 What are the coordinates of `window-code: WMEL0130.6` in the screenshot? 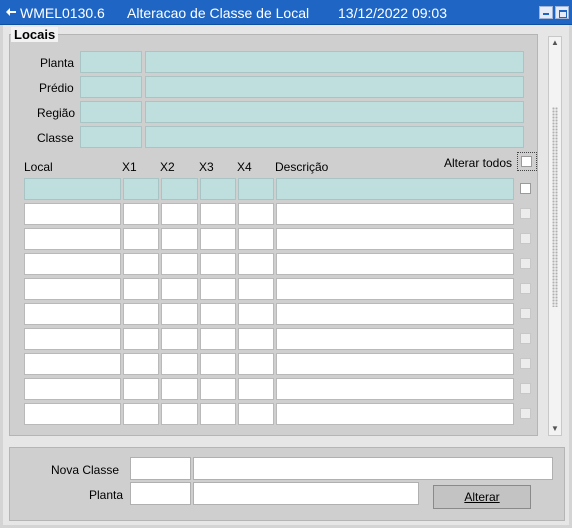 It's located at (62, 13).